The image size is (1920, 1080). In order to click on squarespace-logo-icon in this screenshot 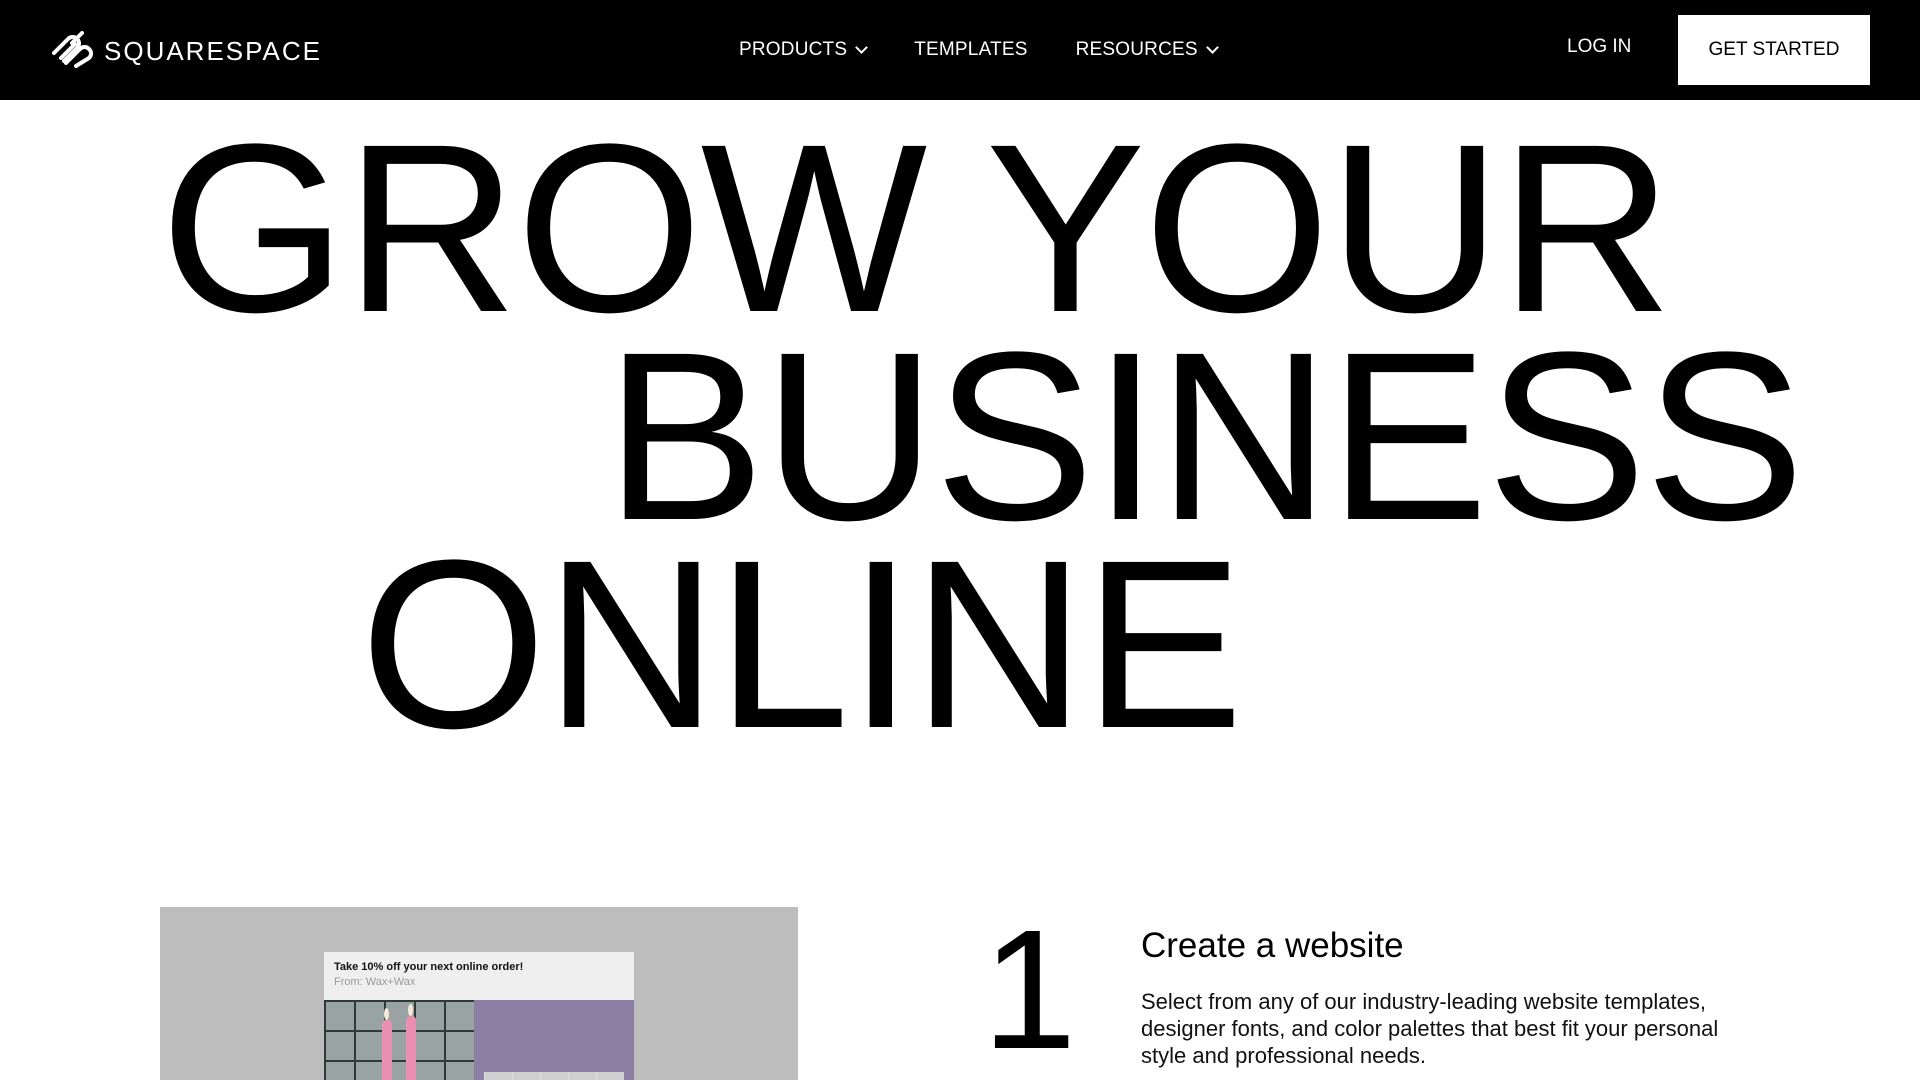, I will do `click(72, 49)`.